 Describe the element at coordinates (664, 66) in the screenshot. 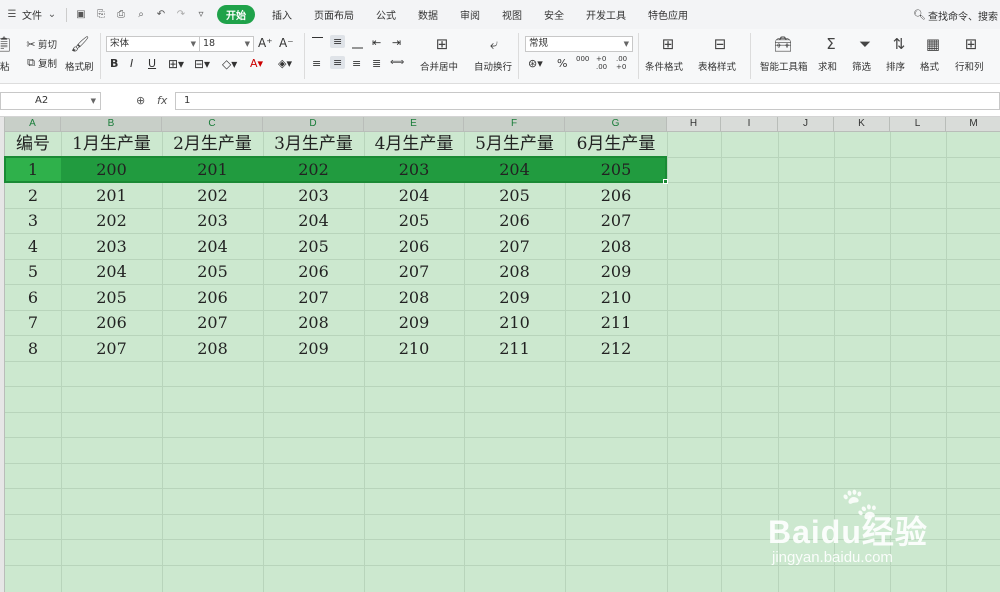

I see `conditional-format-button: 条件格式` at that location.